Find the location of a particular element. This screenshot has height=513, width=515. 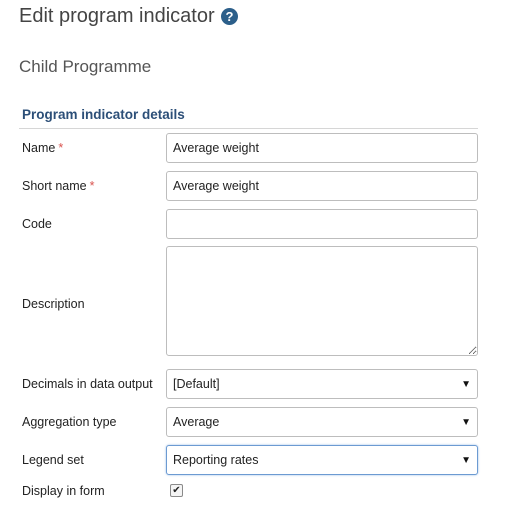

code-input is located at coordinates (322, 224).